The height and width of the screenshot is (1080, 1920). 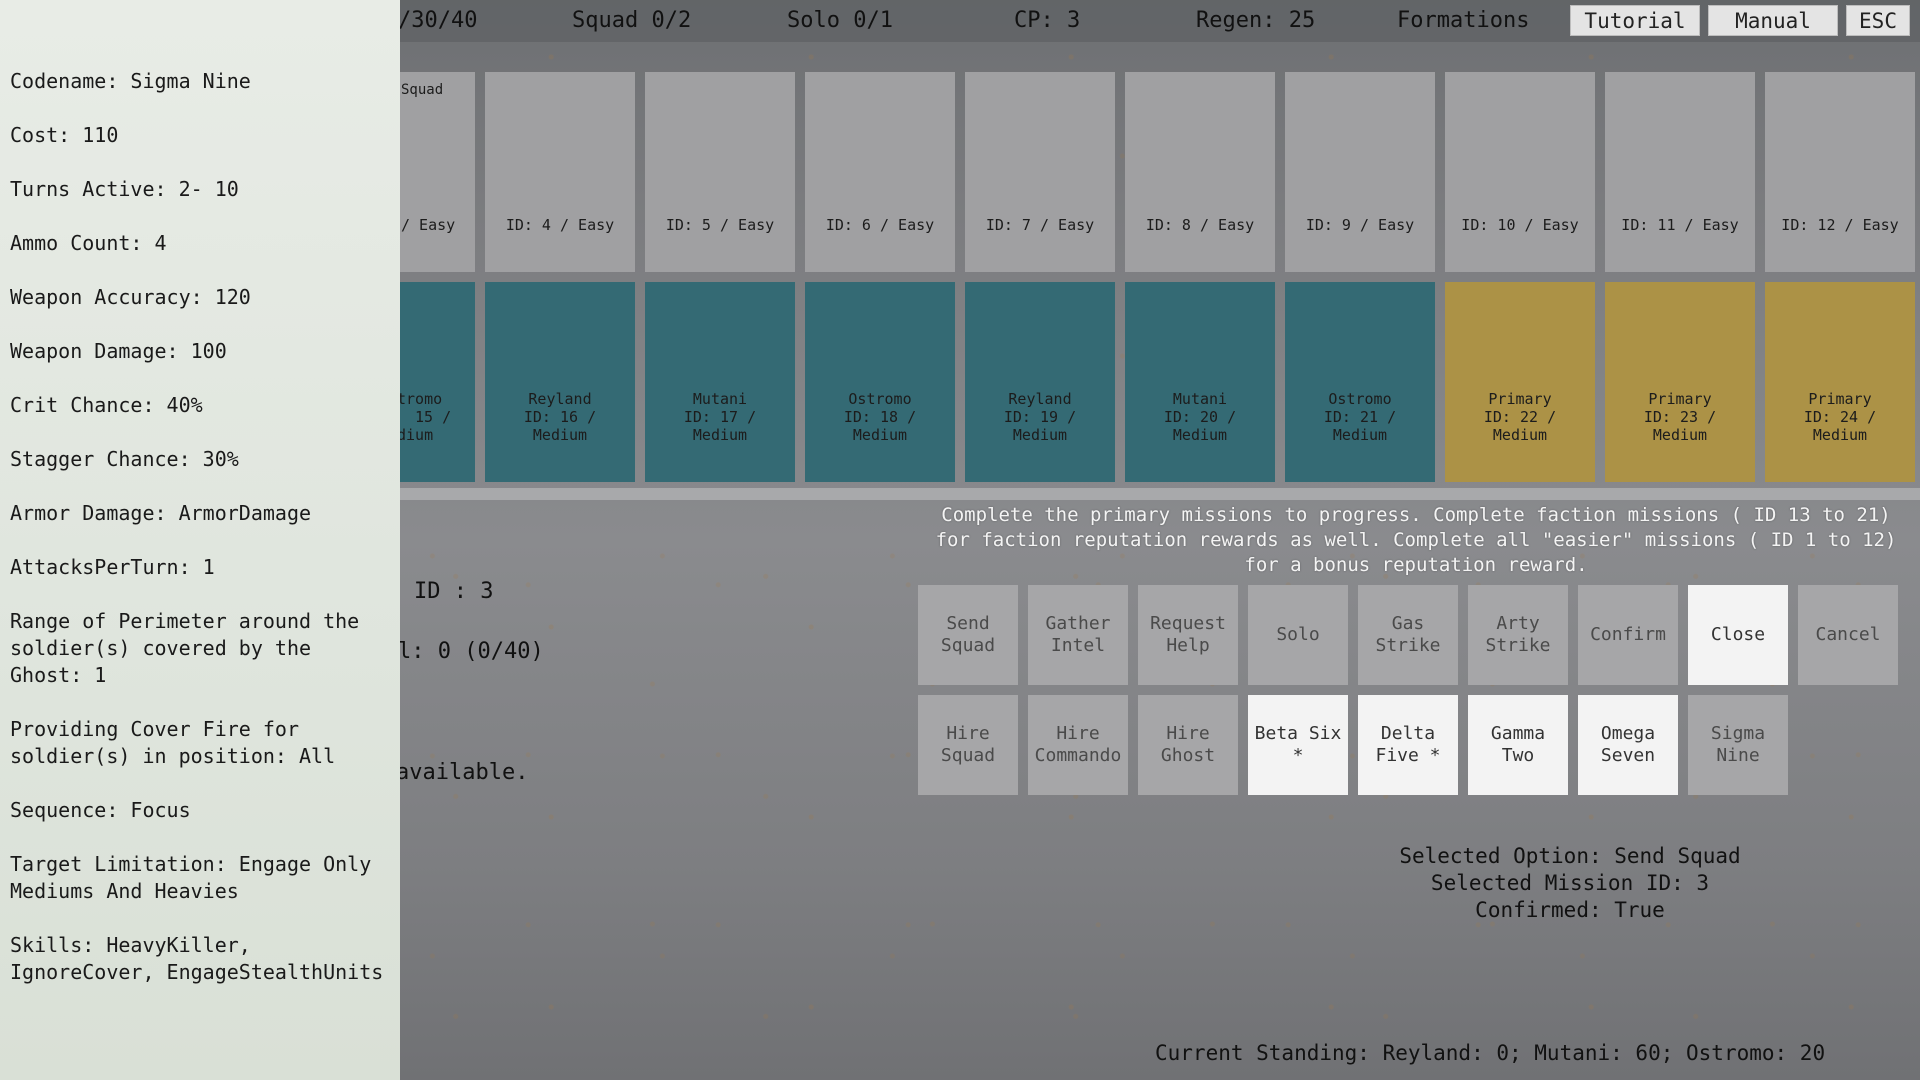 What do you see at coordinates (840, 20) in the screenshot?
I see `solo-count: Solo 0/1` at bounding box center [840, 20].